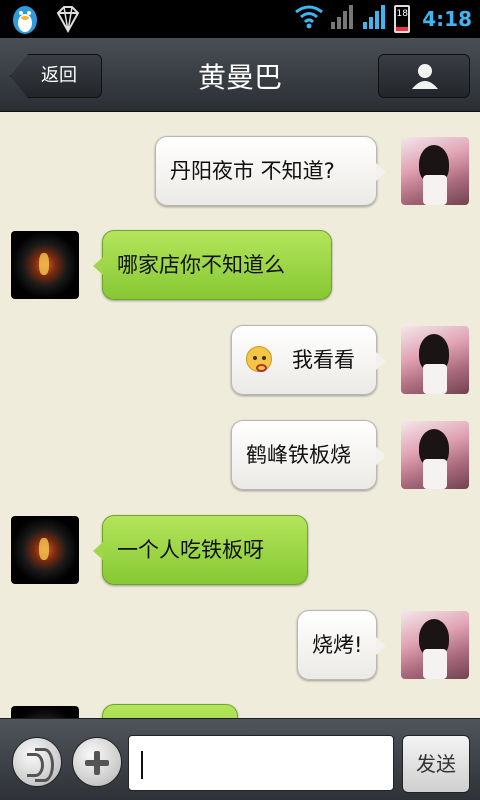 The height and width of the screenshot is (800, 480). What do you see at coordinates (97, 762) in the screenshot?
I see `plus-button` at bounding box center [97, 762].